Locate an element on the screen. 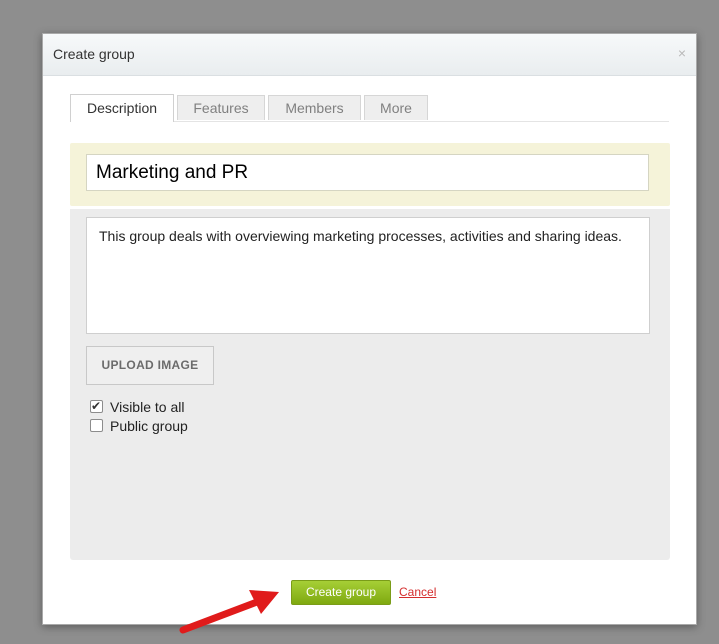 The image size is (719, 644). tab-features: Features is located at coordinates (221, 107).